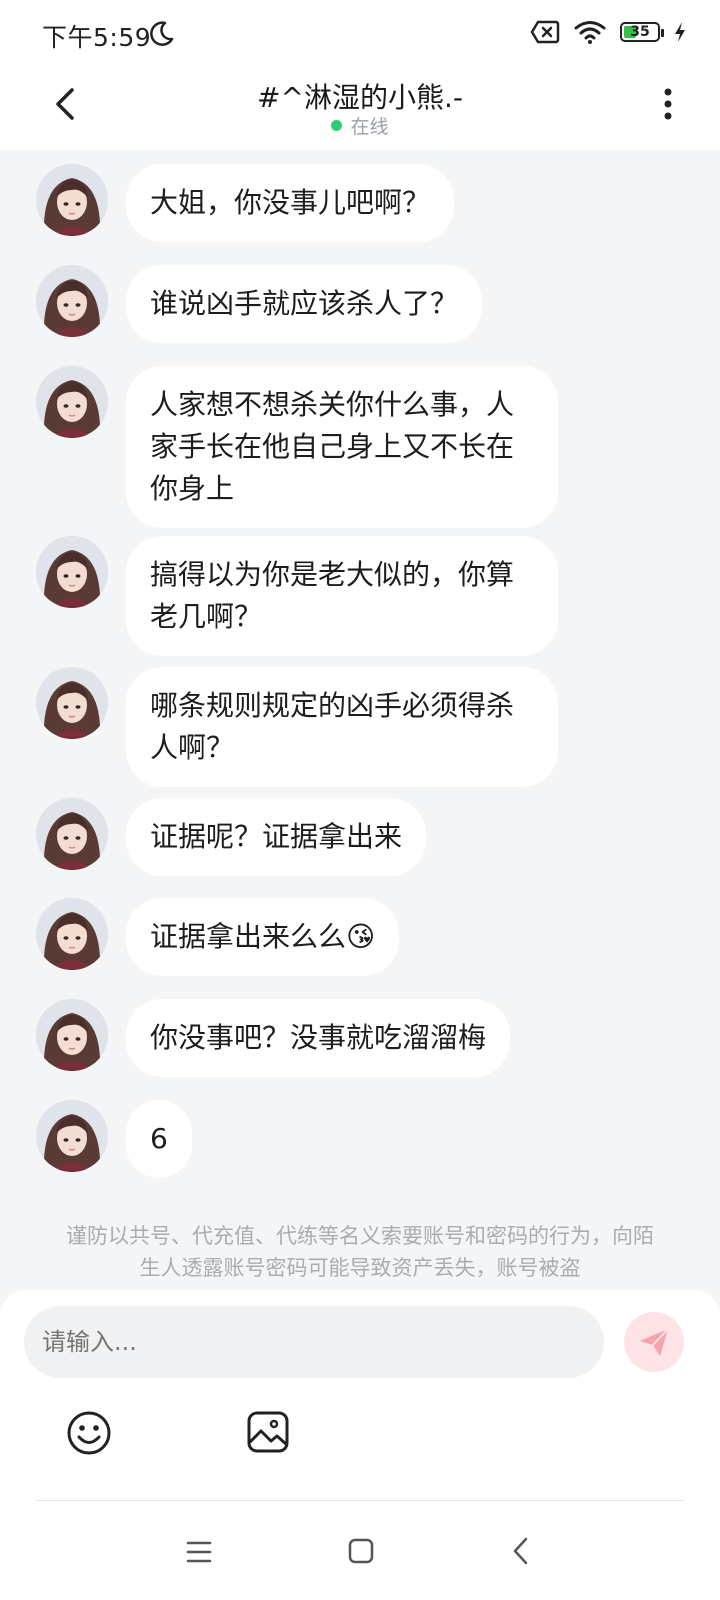  What do you see at coordinates (360, 1500) in the screenshot?
I see `divider` at bounding box center [360, 1500].